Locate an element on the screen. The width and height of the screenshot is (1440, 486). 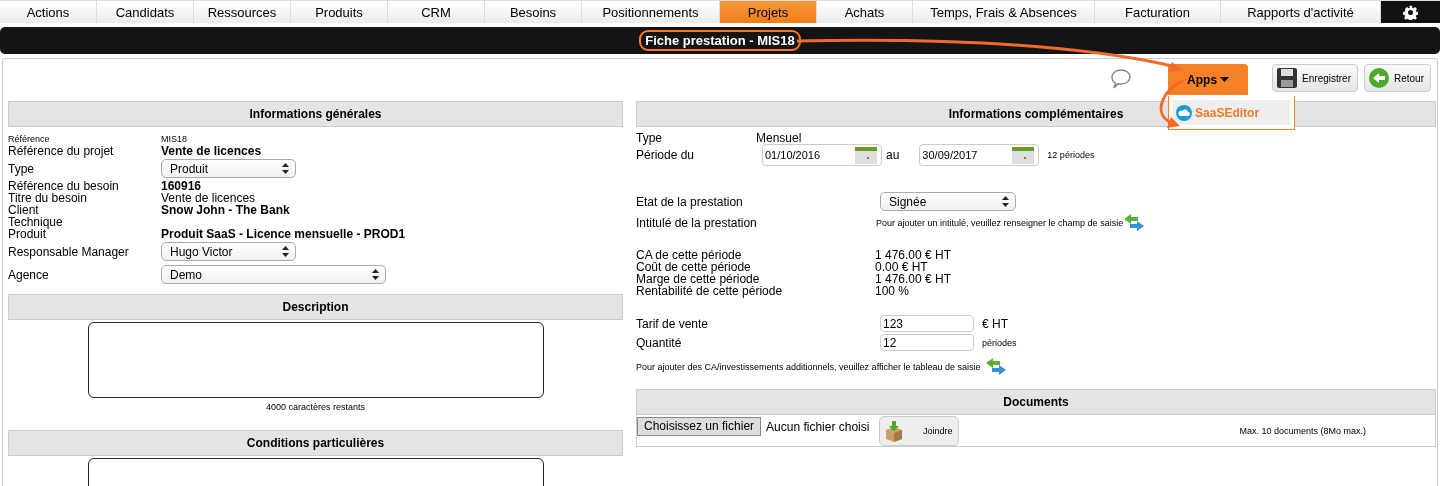
annotation-arrow is located at coordinates (1172, 103).